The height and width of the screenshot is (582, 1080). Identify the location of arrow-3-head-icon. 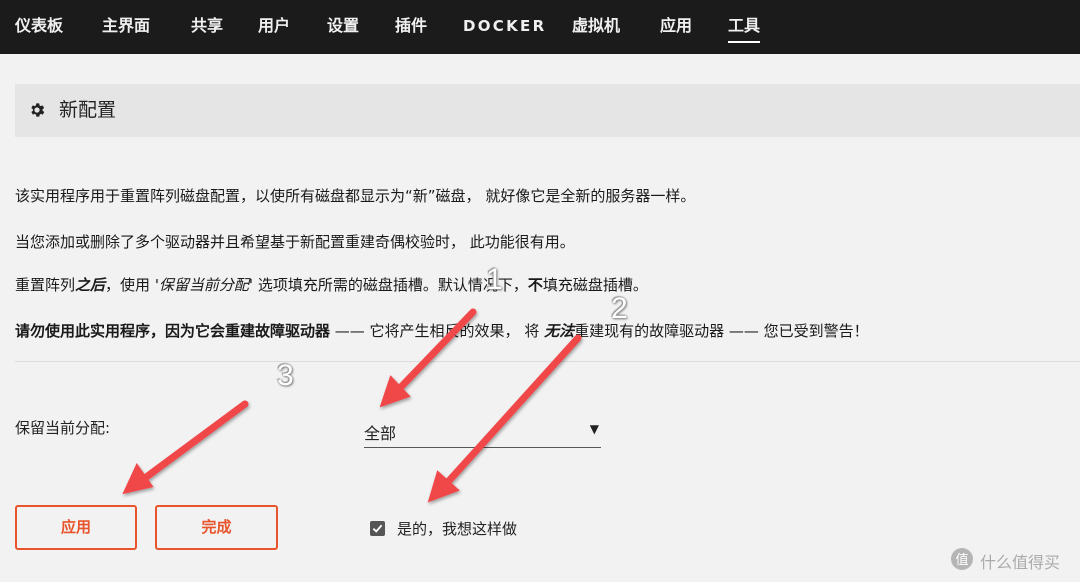
(138, 479).